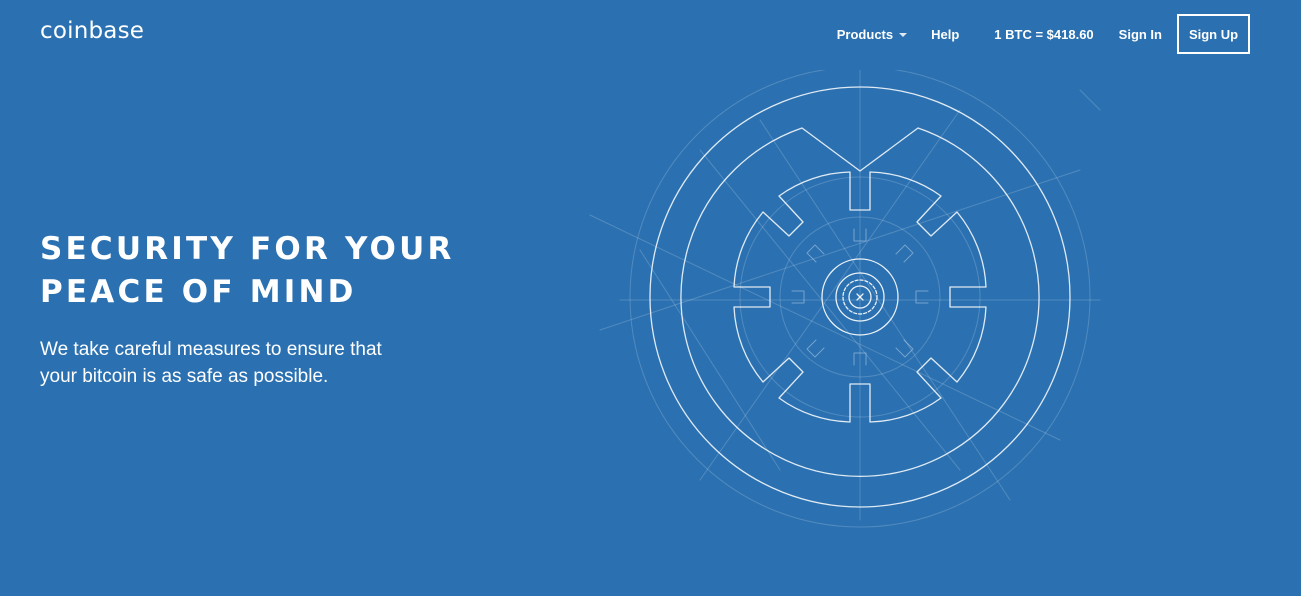  I want to click on coinbase-logo: coinbase, so click(92, 31).